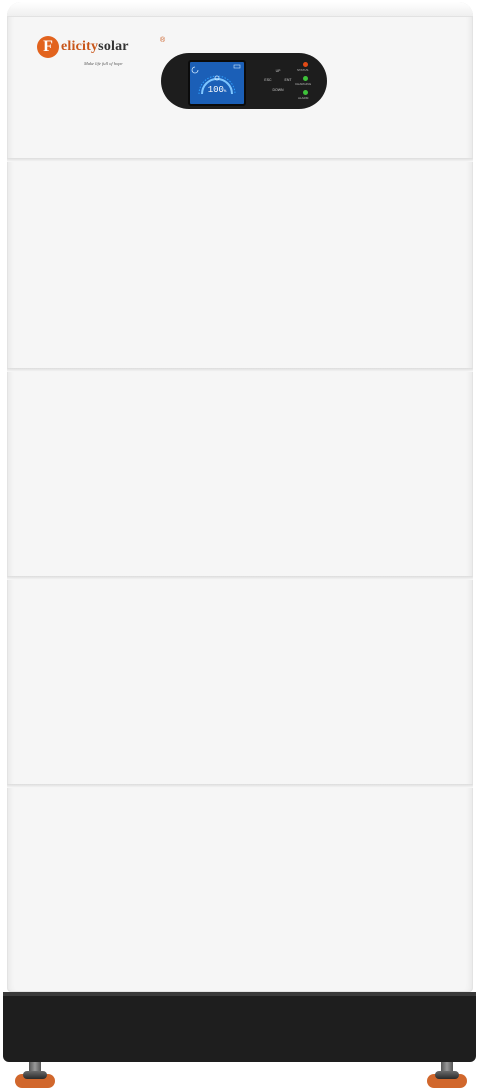  I want to click on status-led-label: STATUS, so click(303, 70).